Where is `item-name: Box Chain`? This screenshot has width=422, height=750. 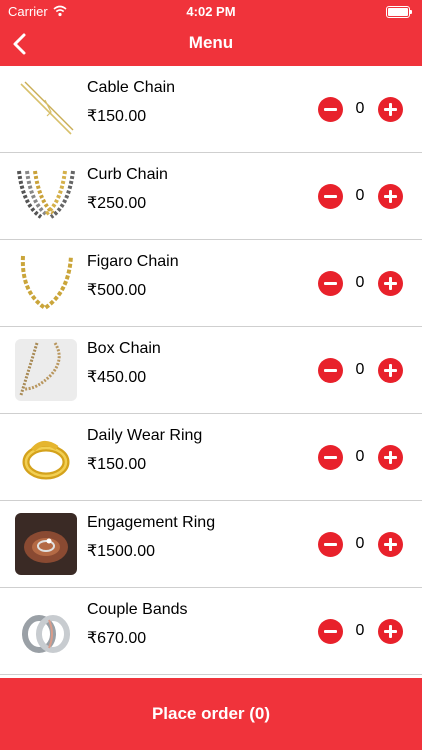 item-name: Box Chain is located at coordinates (124, 348).